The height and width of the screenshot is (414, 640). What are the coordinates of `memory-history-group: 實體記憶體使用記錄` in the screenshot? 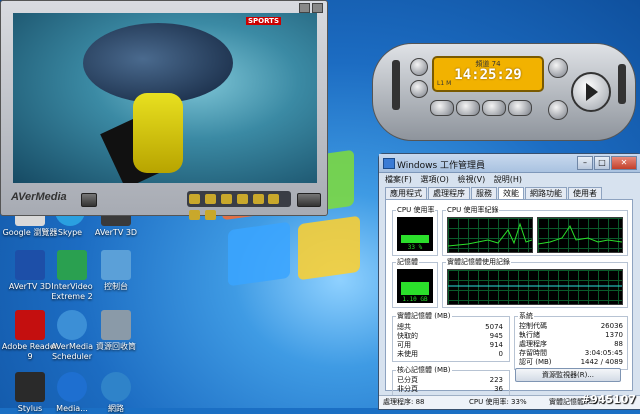 It's located at (535, 282).